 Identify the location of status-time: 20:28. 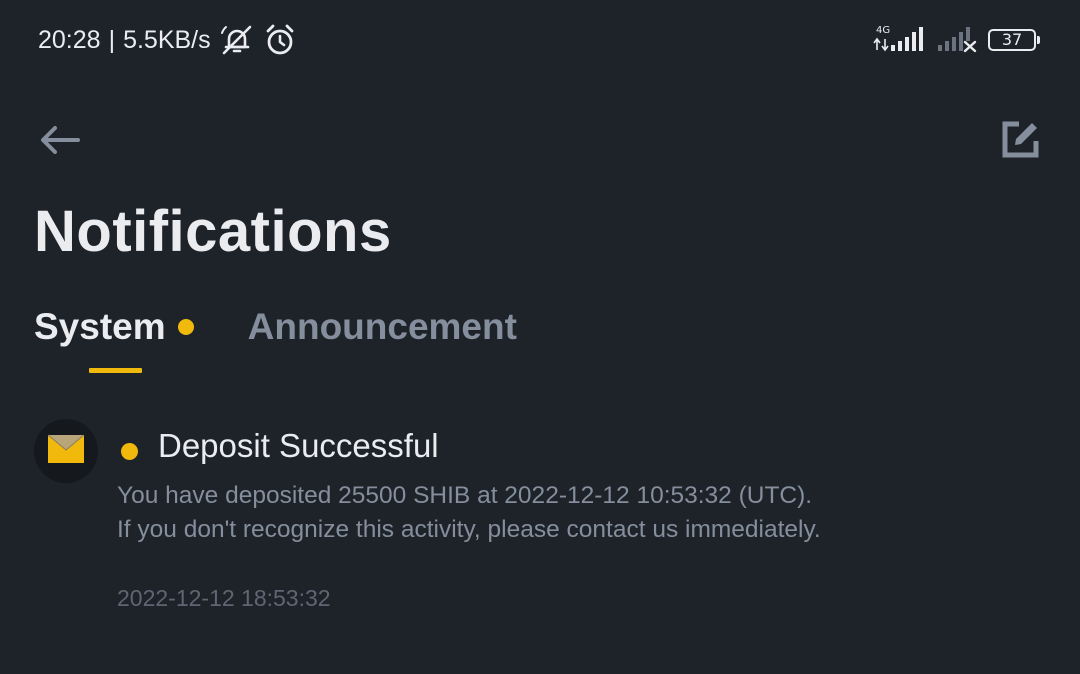
(69, 39).